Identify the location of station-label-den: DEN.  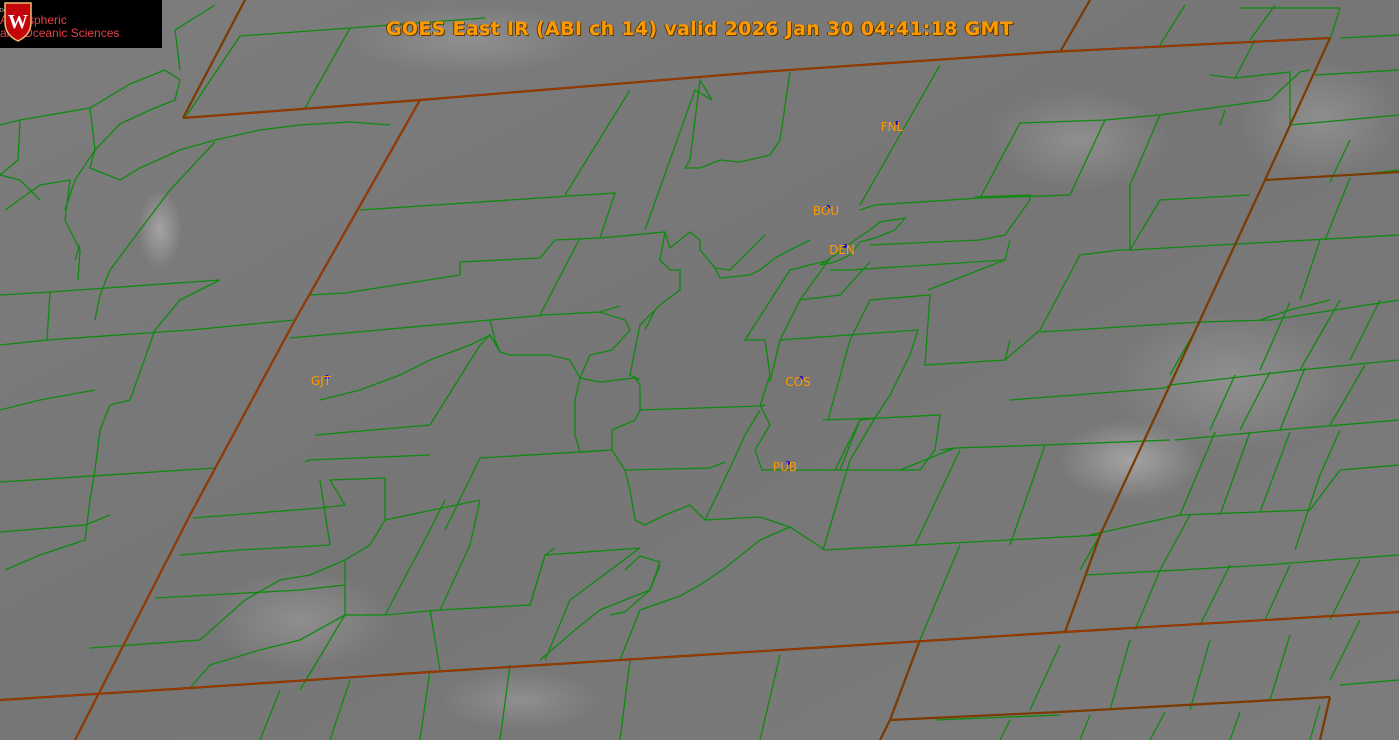
(842, 250).